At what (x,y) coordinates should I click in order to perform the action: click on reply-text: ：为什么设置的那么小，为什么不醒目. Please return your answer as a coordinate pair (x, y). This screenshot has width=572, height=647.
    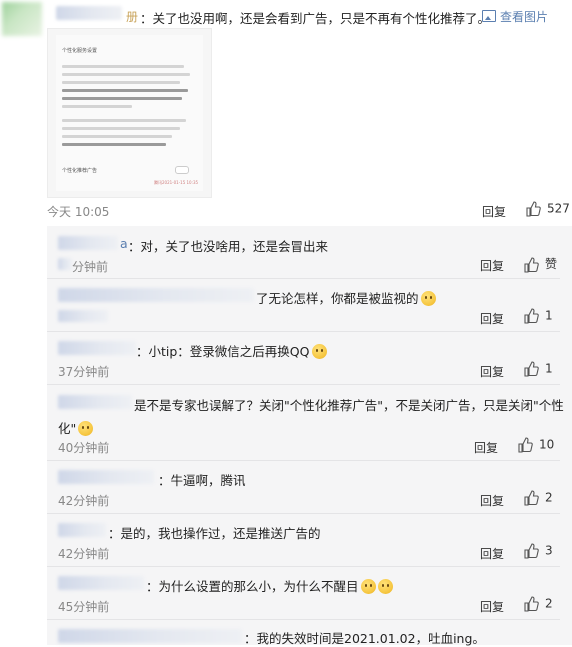
    Looking at the image, I should click on (269, 585).